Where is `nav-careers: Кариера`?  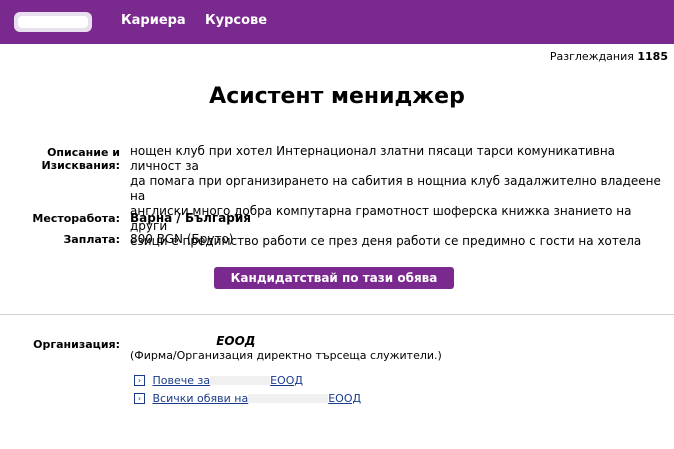 nav-careers: Кариера is located at coordinates (153, 20).